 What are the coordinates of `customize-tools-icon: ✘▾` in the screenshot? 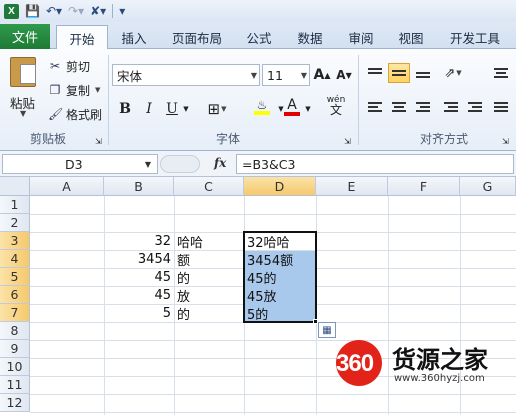 It's located at (98, 11).